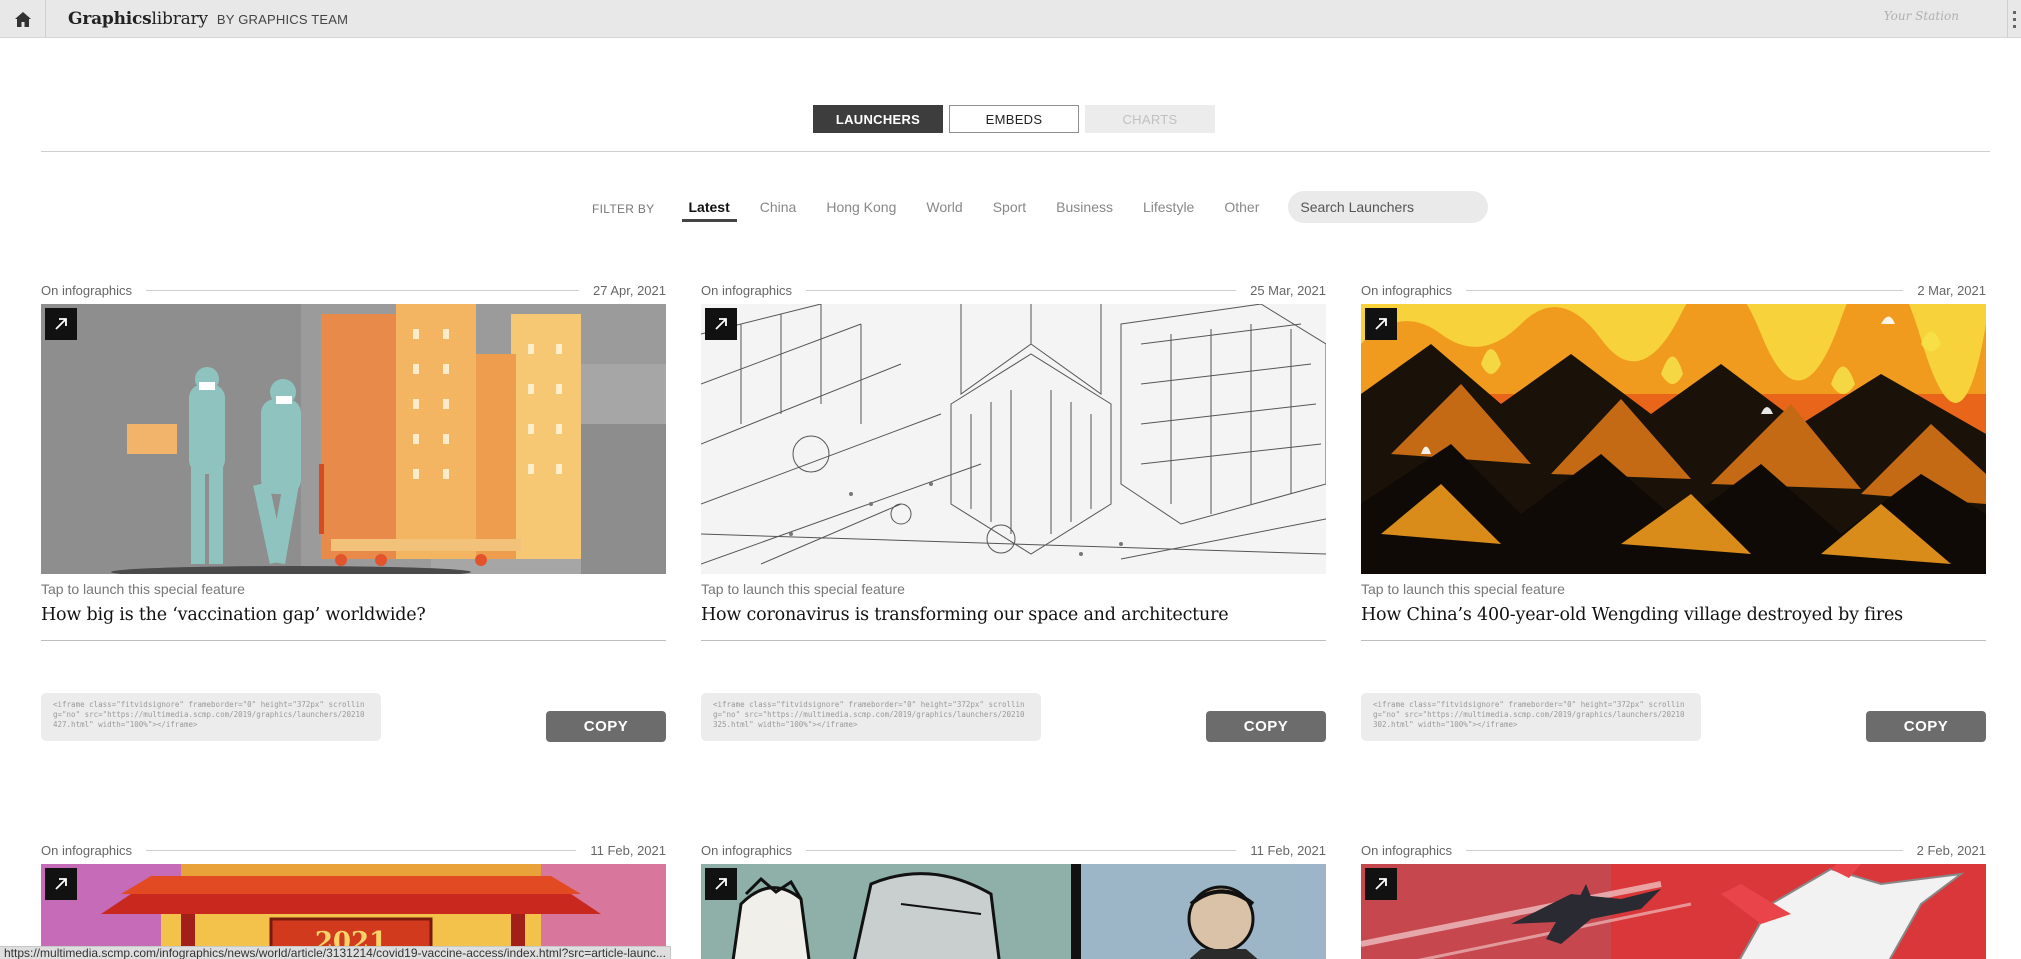 This screenshot has height=959, width=2021. I want to click on card-meta: On infographics 2 Mar, 2021, so click(1673, 290).